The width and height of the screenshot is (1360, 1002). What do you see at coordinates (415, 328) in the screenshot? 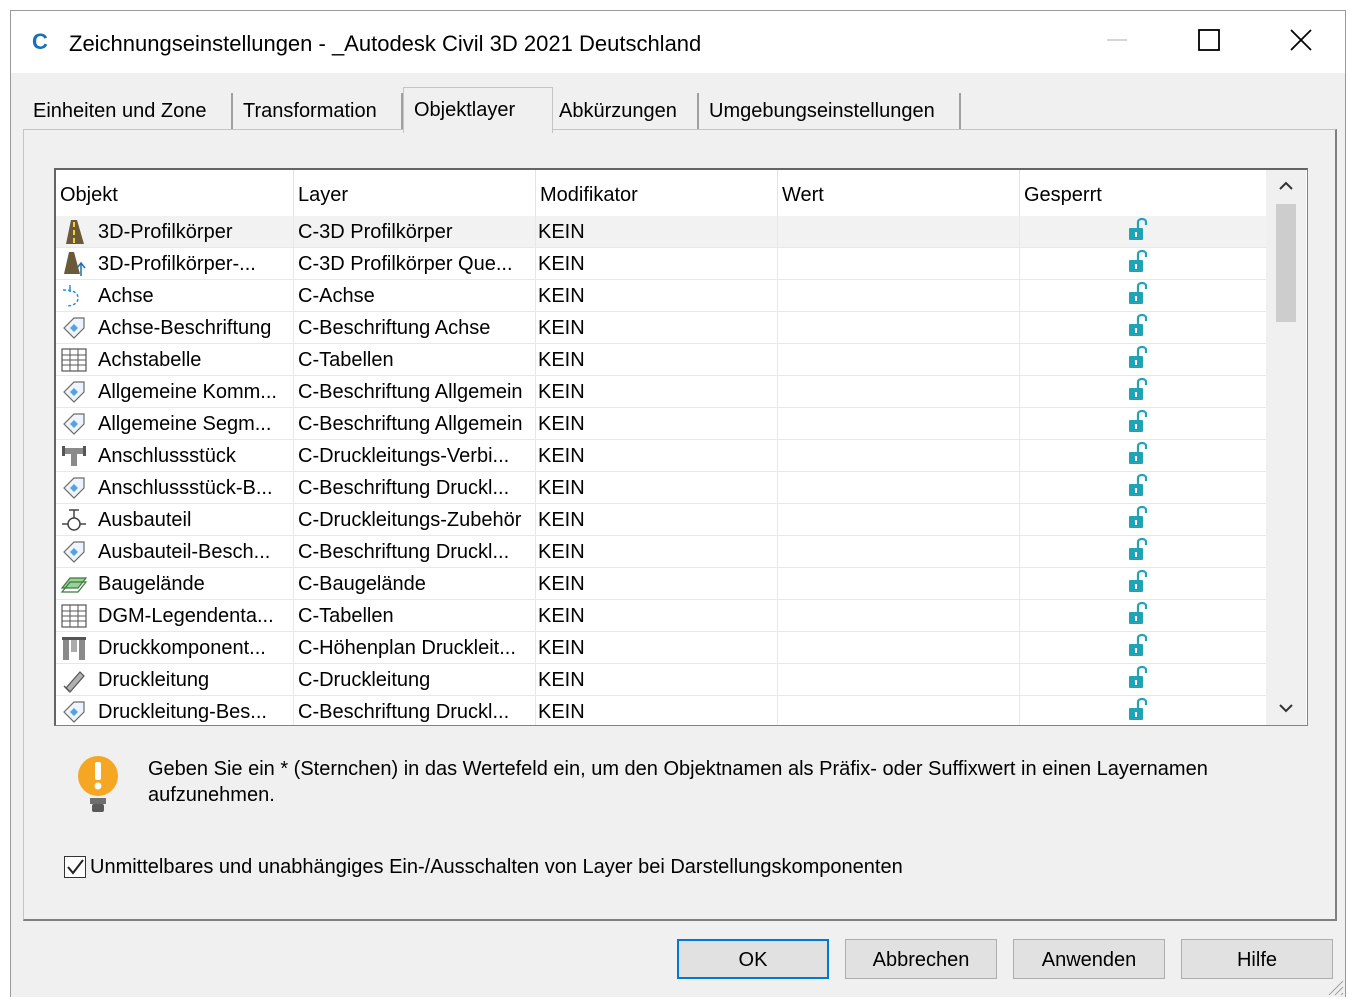
I see `cell-layer: C-Beschriftung Achse` at bounding box center [415, 328].